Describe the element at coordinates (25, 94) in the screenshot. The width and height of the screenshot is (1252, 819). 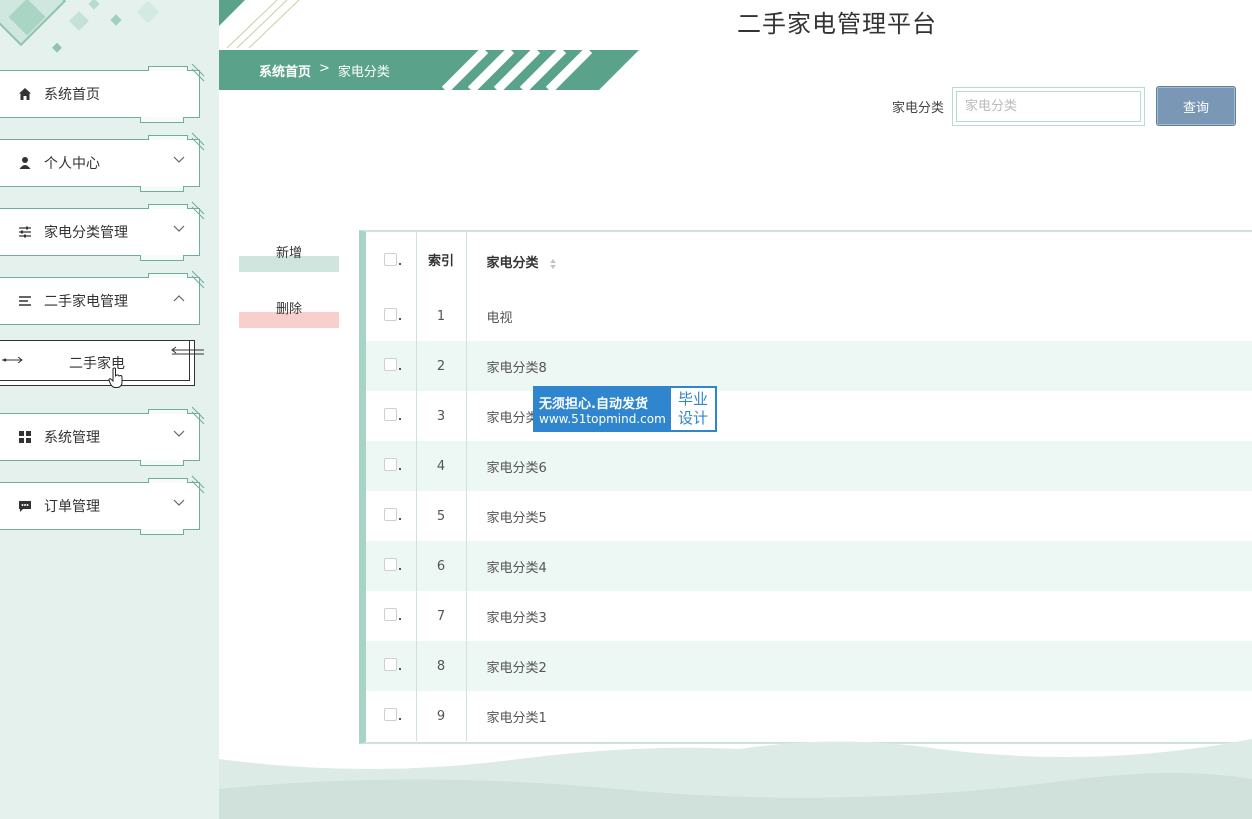
I see `home-icon` at that location.